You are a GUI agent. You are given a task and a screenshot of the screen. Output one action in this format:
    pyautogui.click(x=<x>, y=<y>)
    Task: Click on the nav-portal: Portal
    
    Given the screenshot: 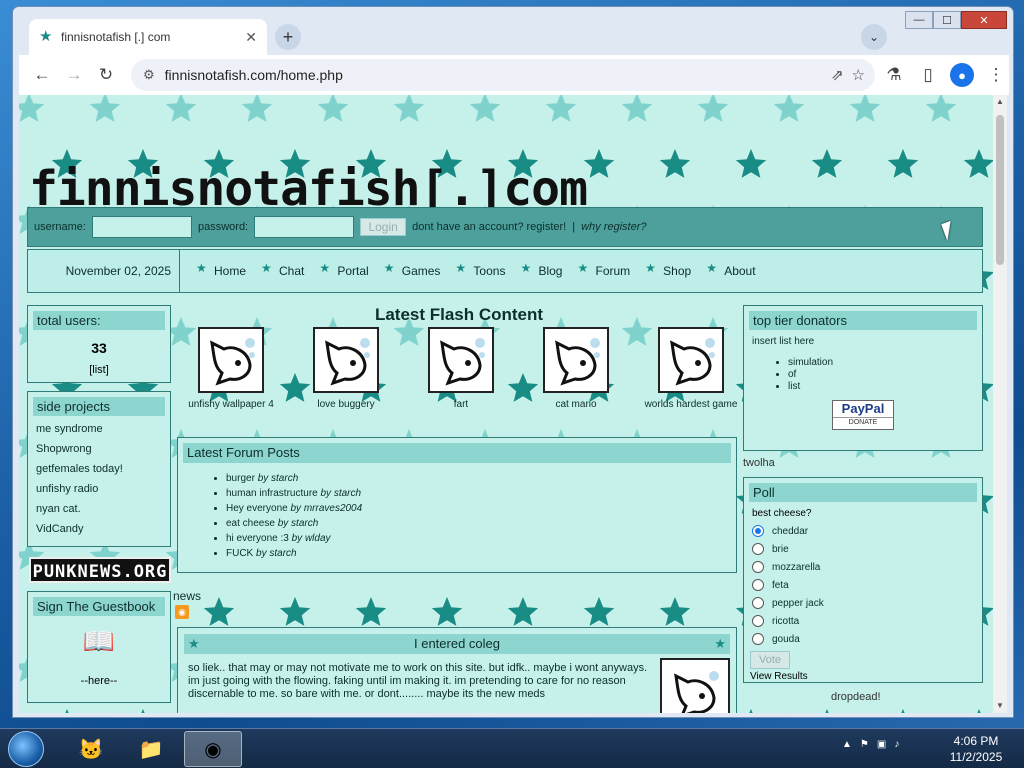 What is the action you would take?
    pyautogui.click(x=347, y=269)
    